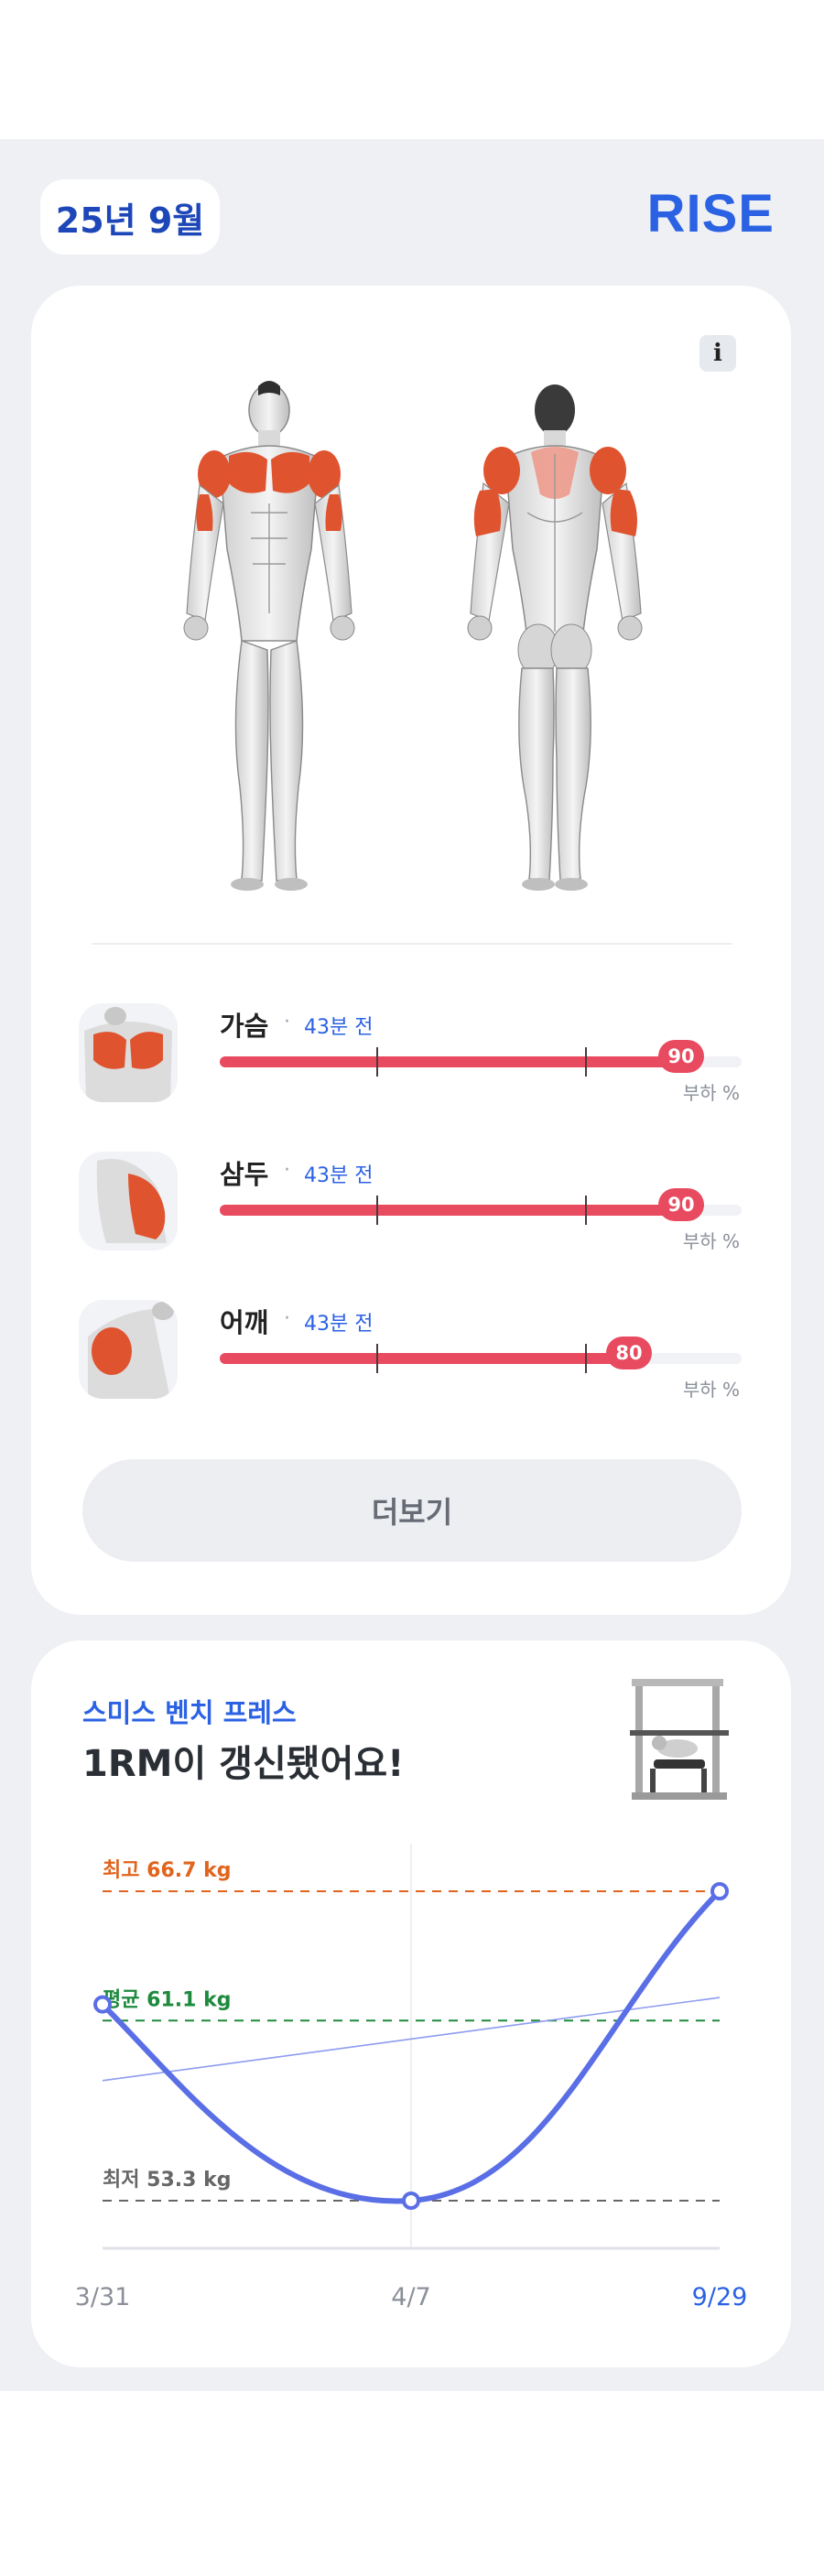 The image size is (824, 2576). Describe the element at coordinates (269, 636) in the screenshot. I see `front-body-figure` at that location.